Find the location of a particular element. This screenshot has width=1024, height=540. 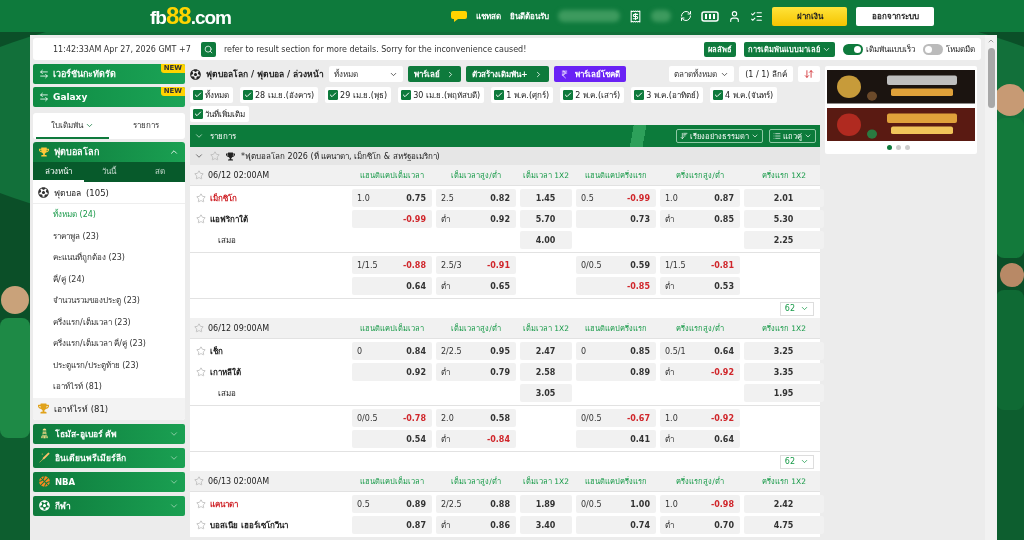

market-item: ทั้งหมด (24) is located at coordinates (109, 215).